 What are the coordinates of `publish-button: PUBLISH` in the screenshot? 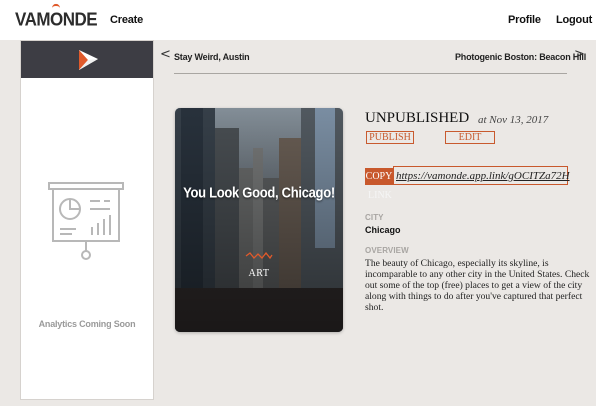 It's located at (390, 137).